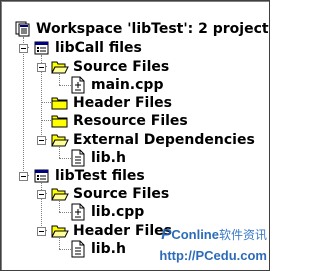 The image size is (320, 271). What do you see at coordinates (127, 85) in the screenshot?
I see `file-label: main.cpp` at bounding box center [127, 85].